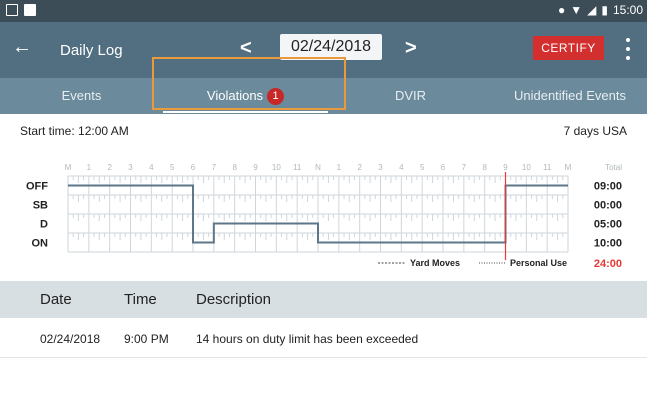  Describe the element at coordinates (246, 48) in the screenshot. I see `previous-day-button: <` at that location.